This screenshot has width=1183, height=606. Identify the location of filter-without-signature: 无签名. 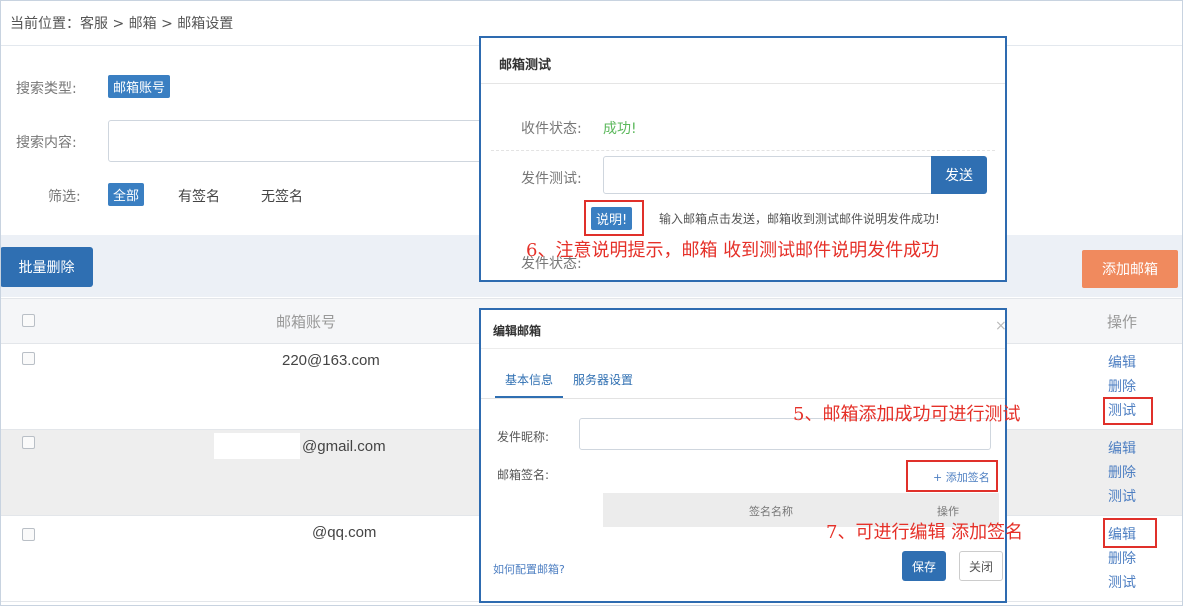
(282, 196).